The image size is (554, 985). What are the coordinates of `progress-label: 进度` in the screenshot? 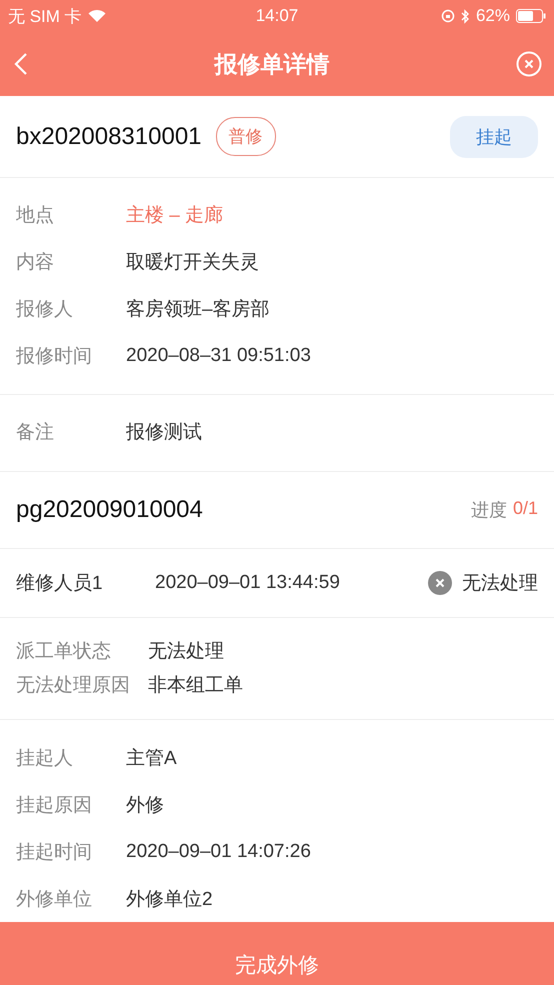 It's located at (488, 510).